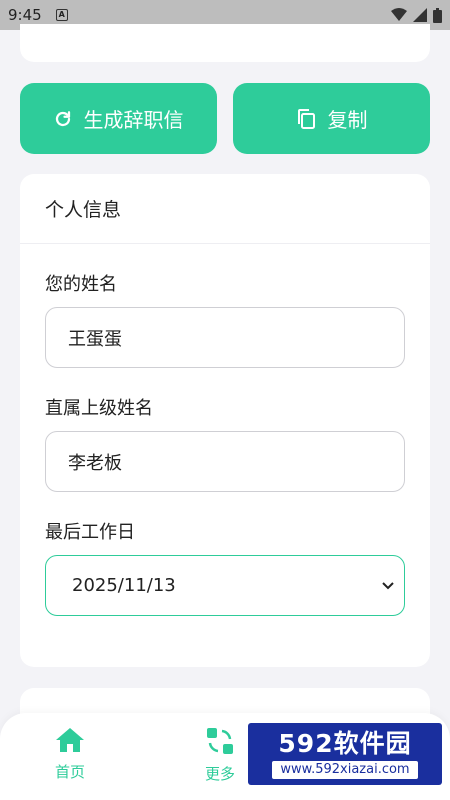 The height and width of the screenshot is (800, 450). Describe the element at coordinates (437, 15) in the screenshot. I see `battery-icon` at that location.